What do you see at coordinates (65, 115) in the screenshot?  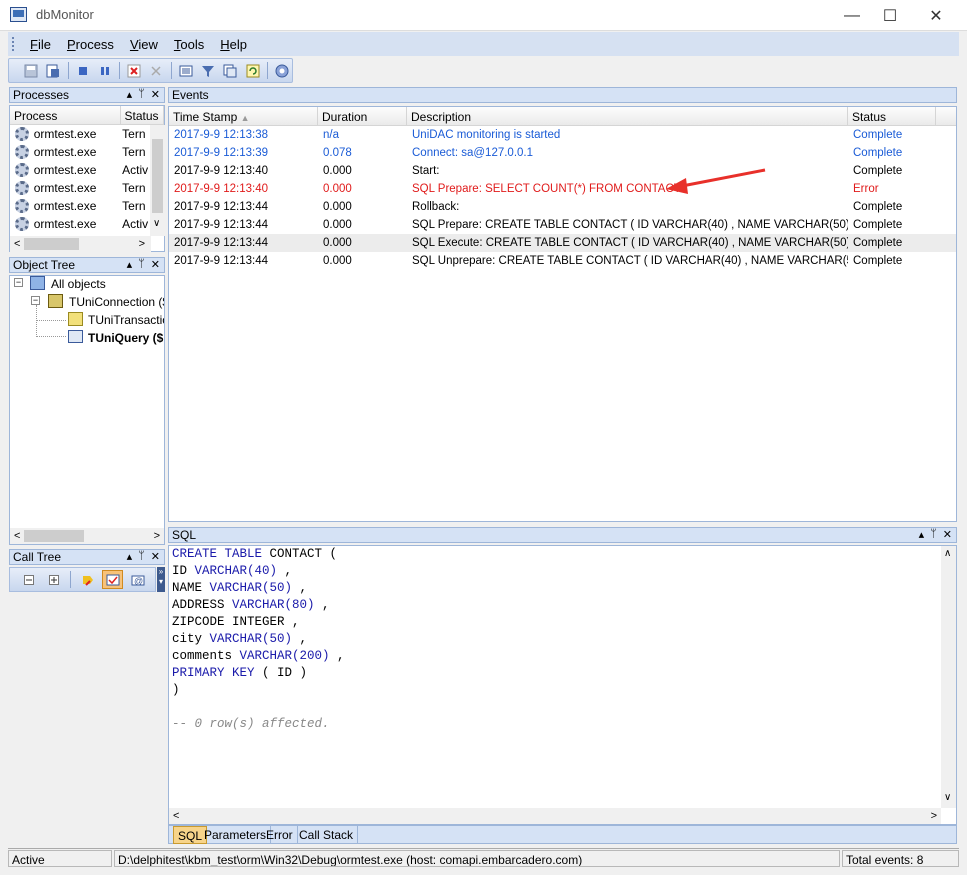 I see `column-header-process: Process` at bounding box center [65, 115].